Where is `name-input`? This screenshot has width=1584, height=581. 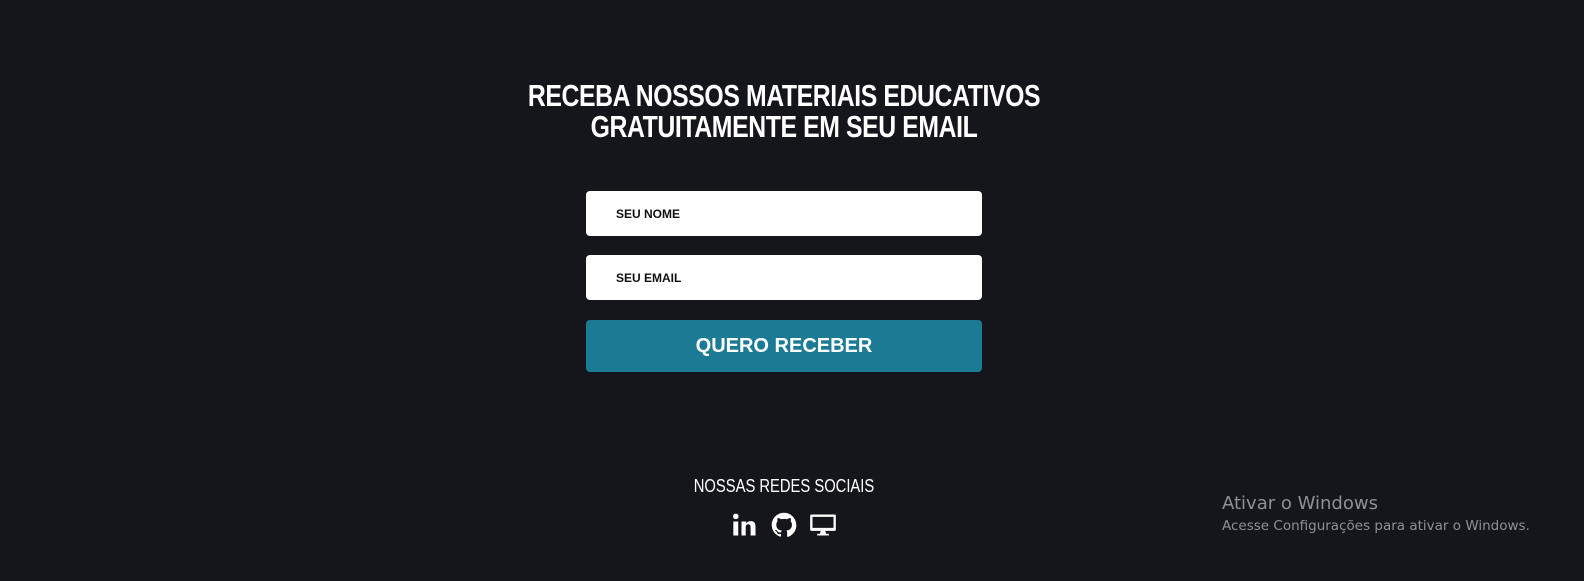
name-input is located at coordinates (799, 213).